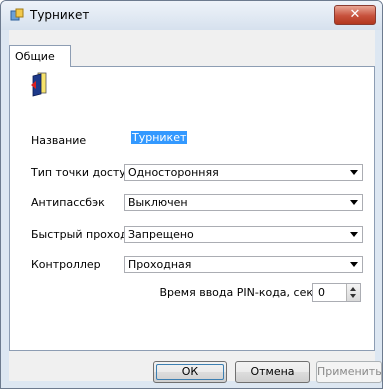 This screenshot has width=383, height=389. Describe the element at coordinates (59, 140) in the screenshot. I see `name-label: Название` at that location.